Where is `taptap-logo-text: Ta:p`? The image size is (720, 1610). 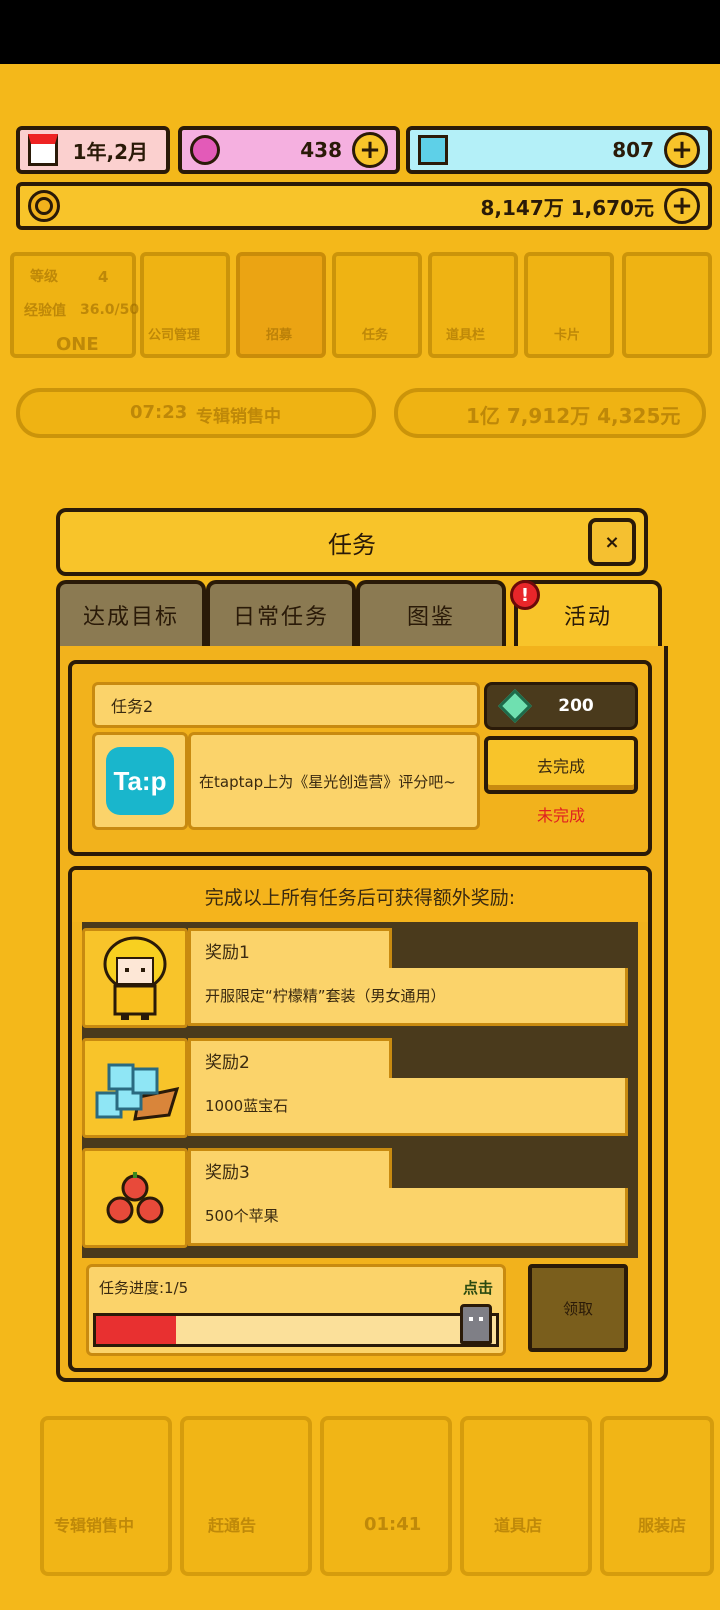 taptap-logo-text: Ta:p is located at coordinates (140, 780).